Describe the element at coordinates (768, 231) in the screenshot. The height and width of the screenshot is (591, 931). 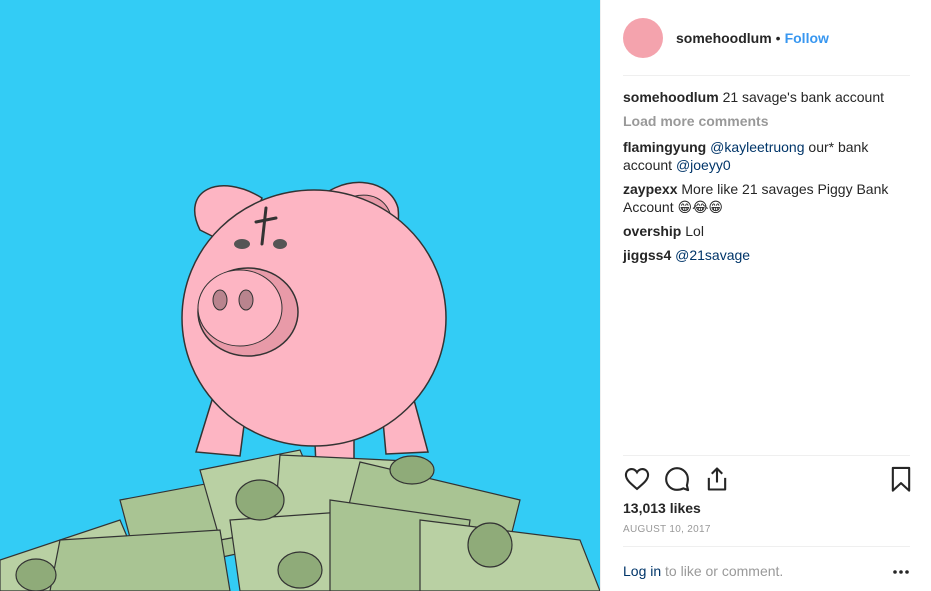
I see `comment-item: overship Lol` at that location.